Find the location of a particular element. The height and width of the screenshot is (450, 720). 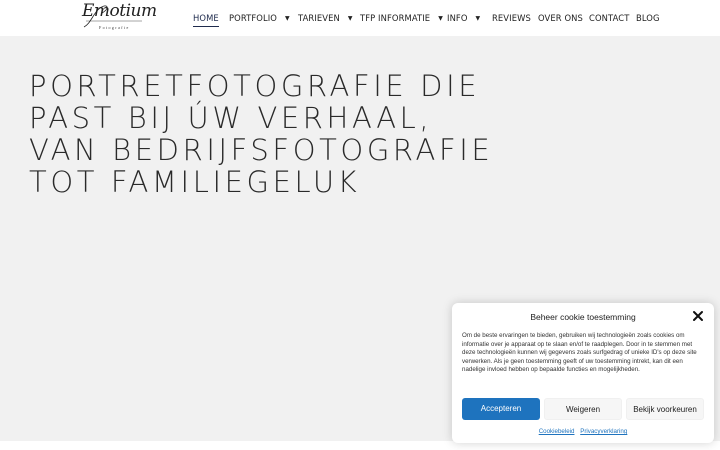

cookie-policy-link: Cookiebeleid is located at coordinates (557, 431).